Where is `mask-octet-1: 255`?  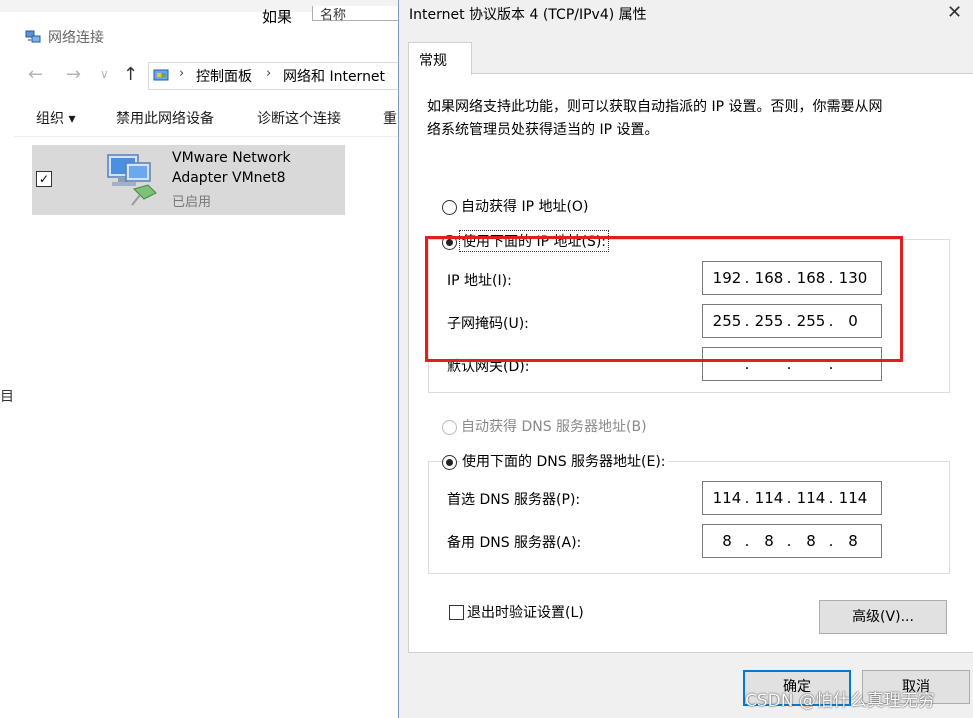 mask-octet-1: 255 is located at coordinates (727, 321).